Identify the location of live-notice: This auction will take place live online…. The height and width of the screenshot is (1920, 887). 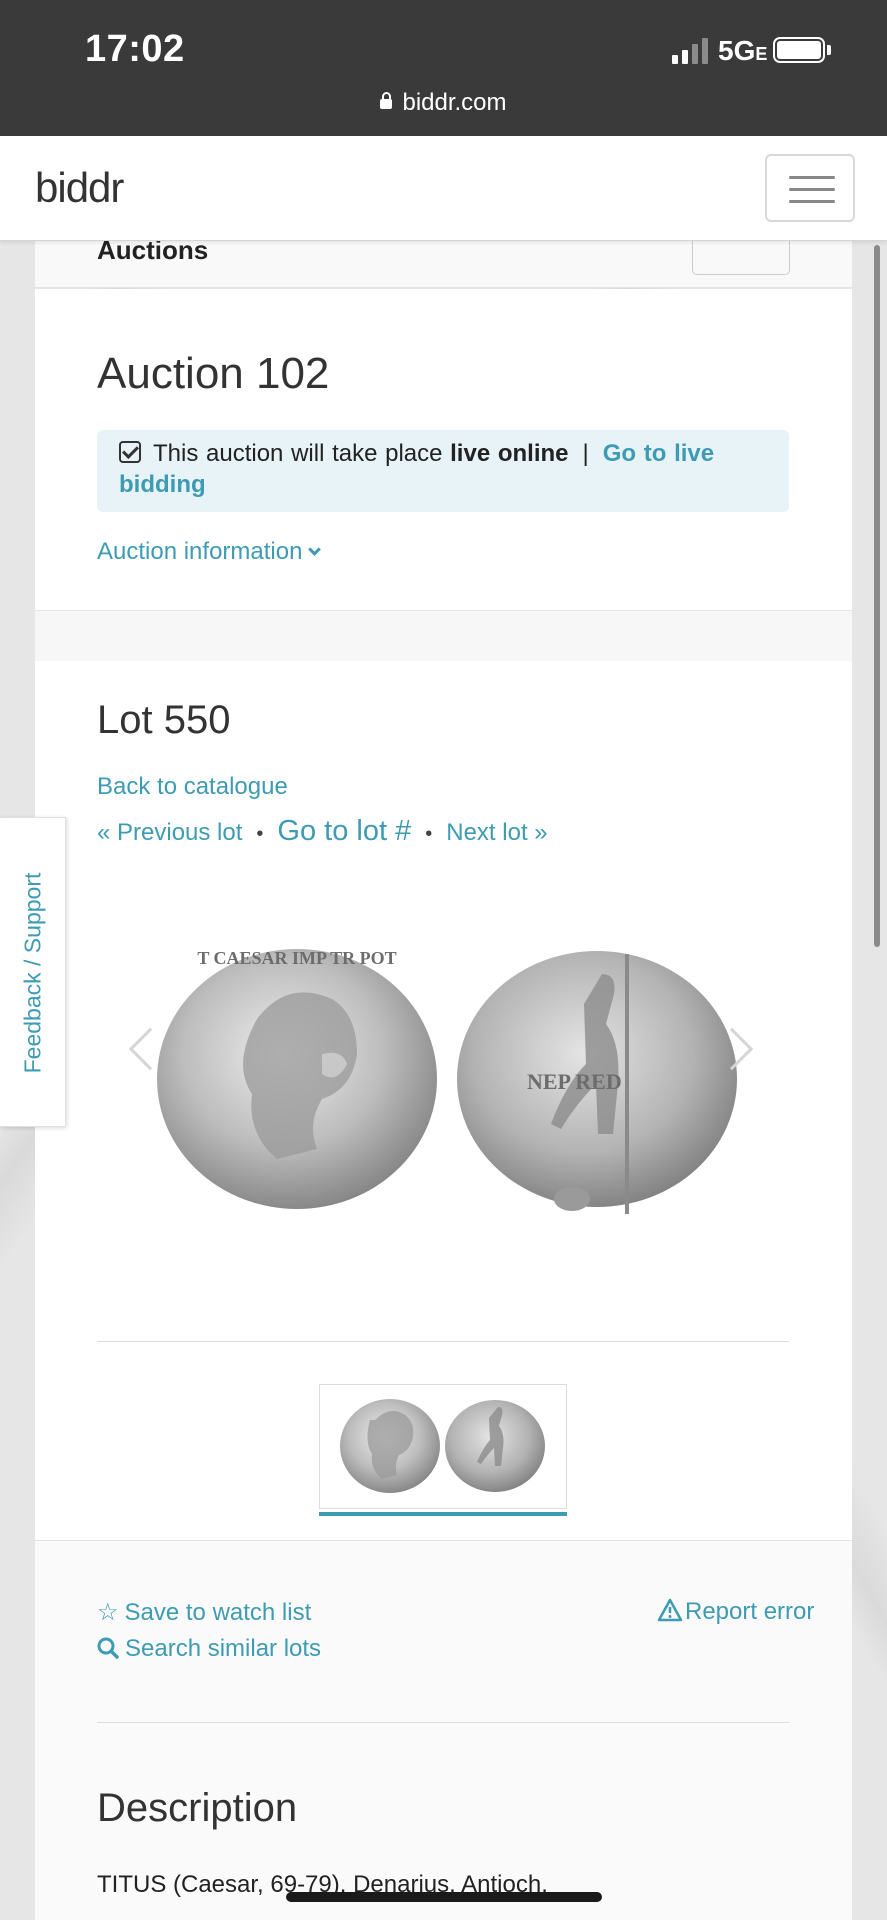
(443, 471).